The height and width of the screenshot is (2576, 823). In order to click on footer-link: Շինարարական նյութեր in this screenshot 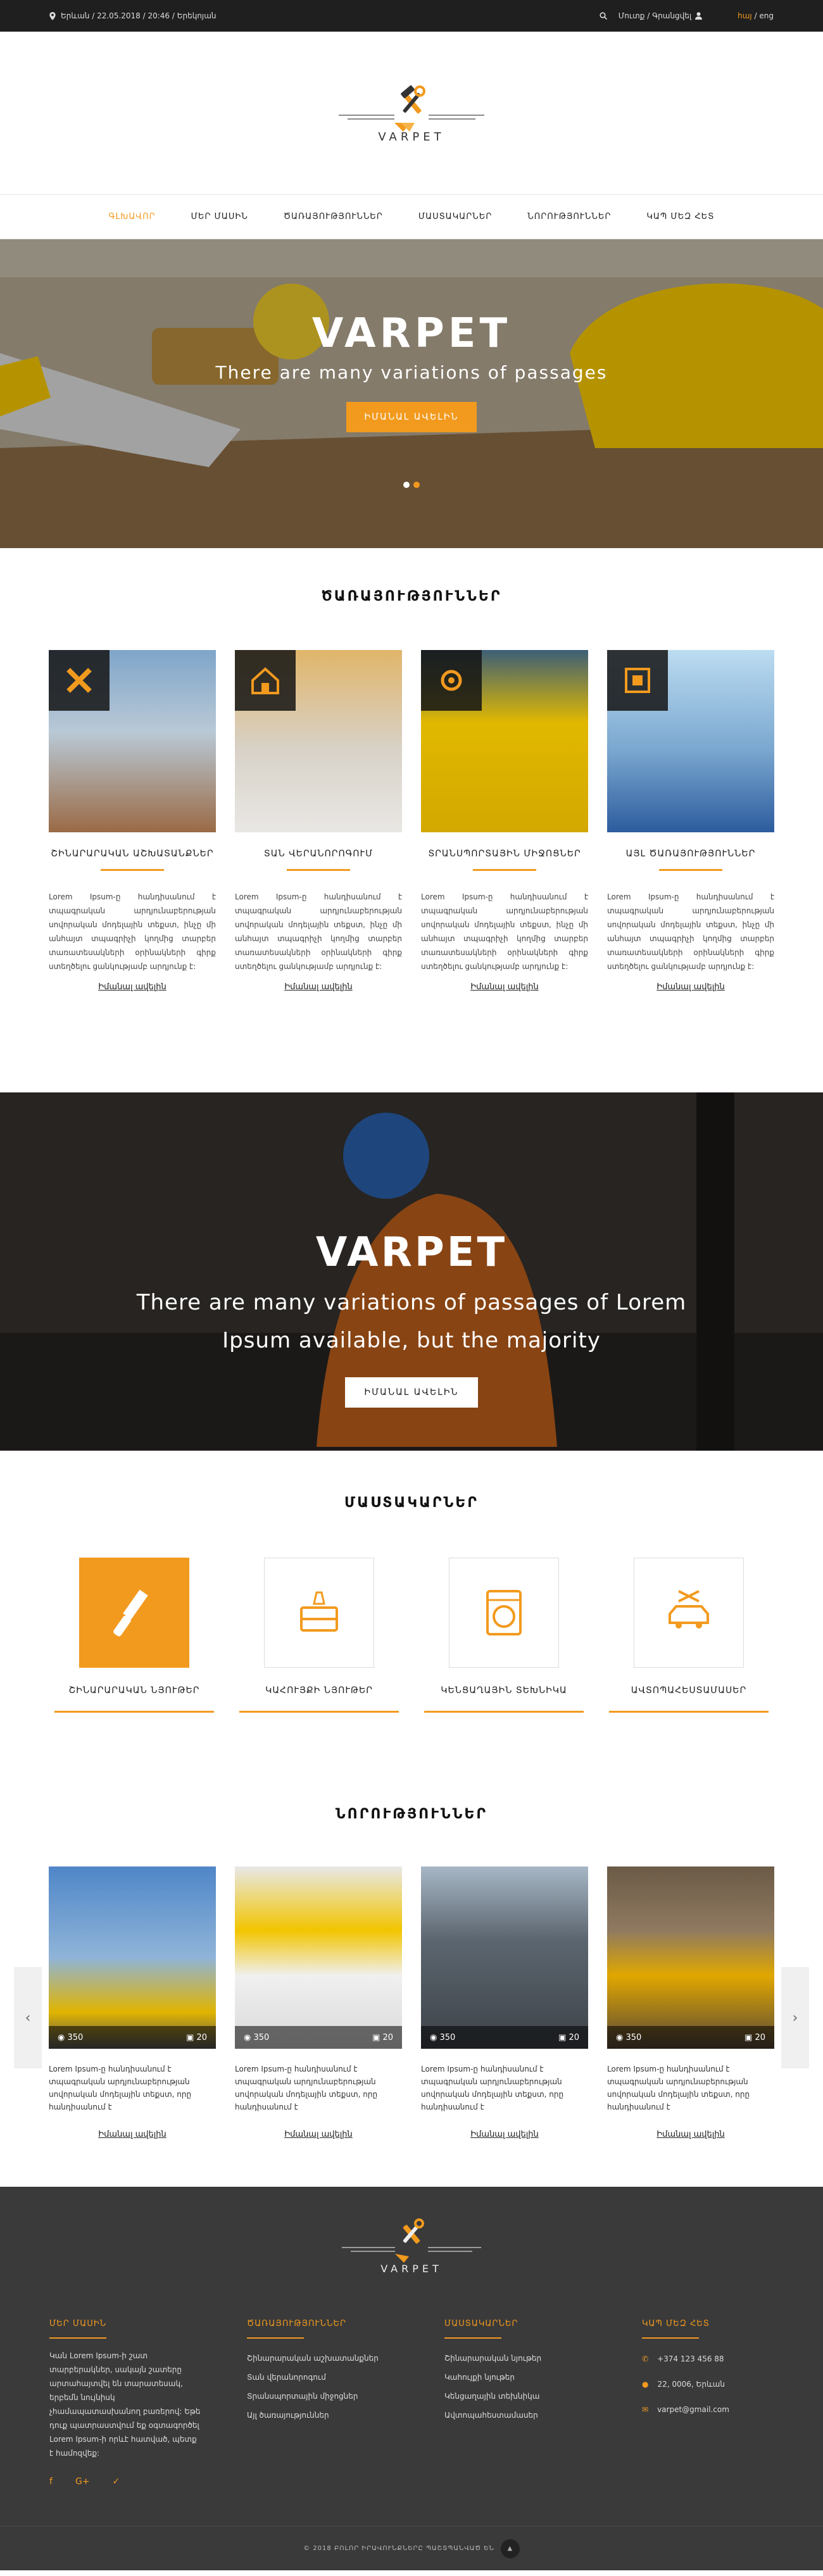, I will do `click(543, 2358)`.